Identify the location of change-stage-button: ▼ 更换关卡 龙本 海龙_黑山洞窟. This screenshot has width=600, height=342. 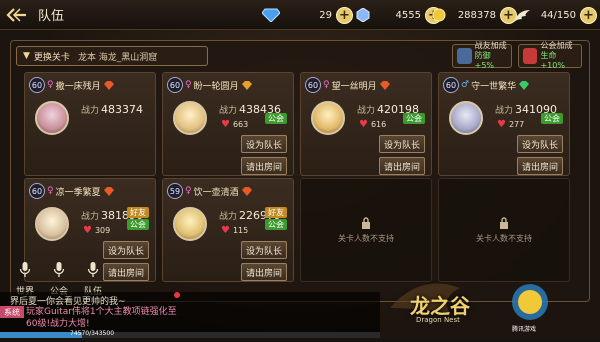
(112, 56).